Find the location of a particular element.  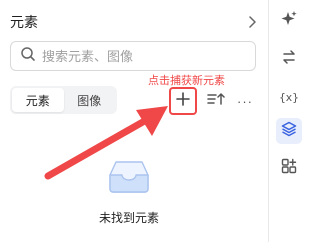

sort-button is located at coordinates (216, 101).